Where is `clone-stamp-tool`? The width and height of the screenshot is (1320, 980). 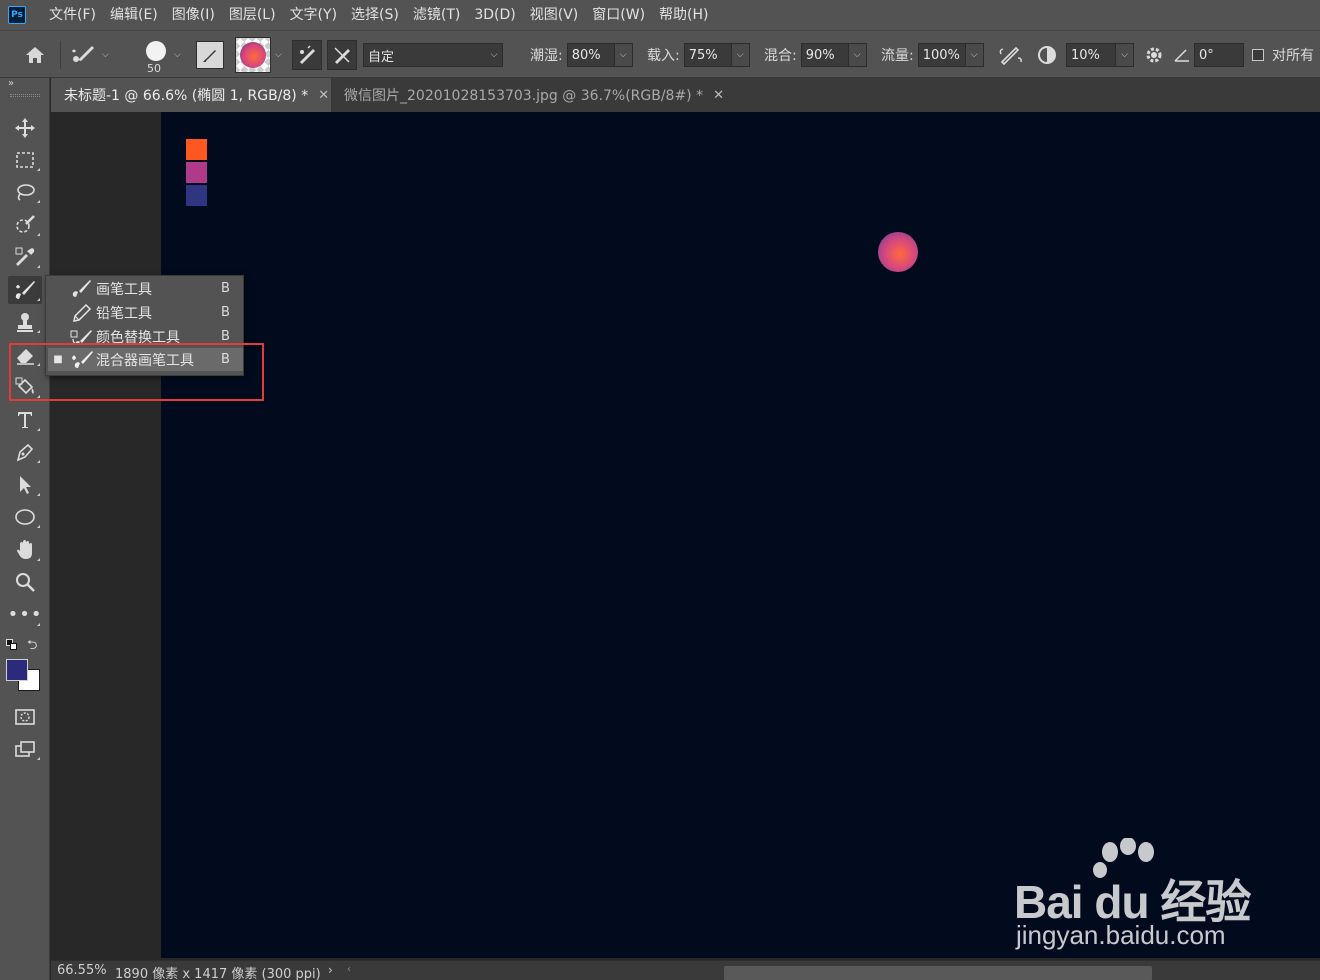 clone-stamp-tool is located at coordinates (25, 322).